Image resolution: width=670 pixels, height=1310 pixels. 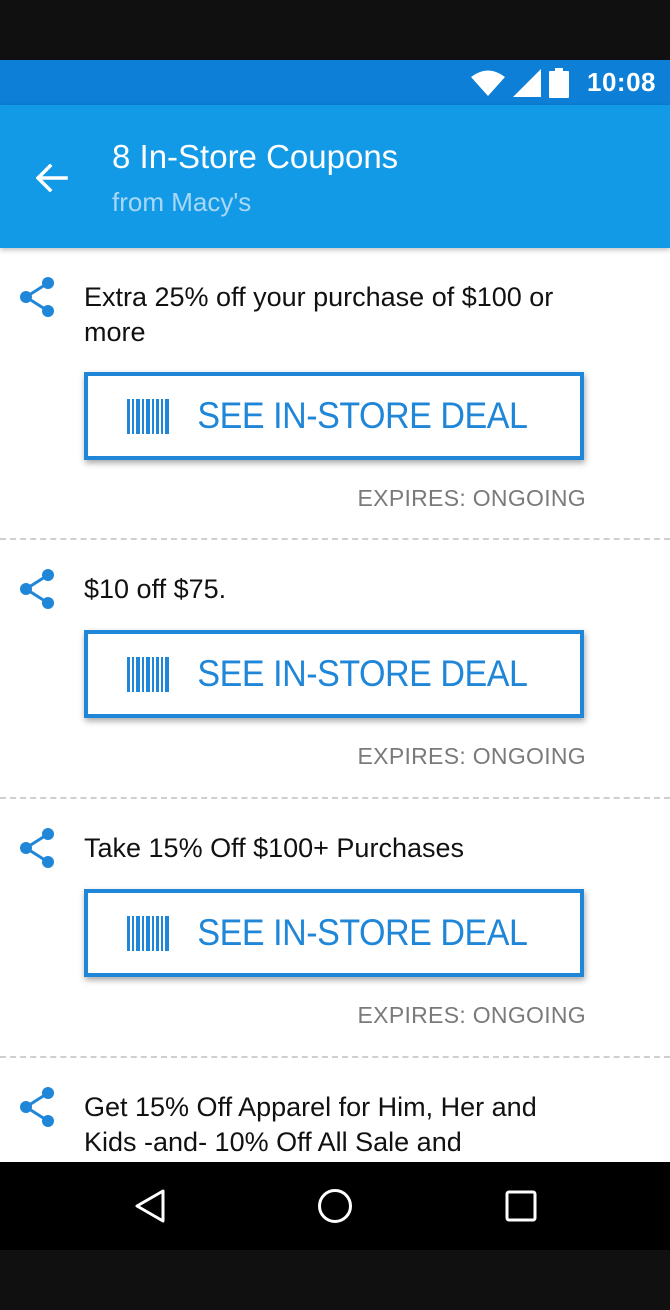 I want to click on battery-icon, so click(x=559, y=82).